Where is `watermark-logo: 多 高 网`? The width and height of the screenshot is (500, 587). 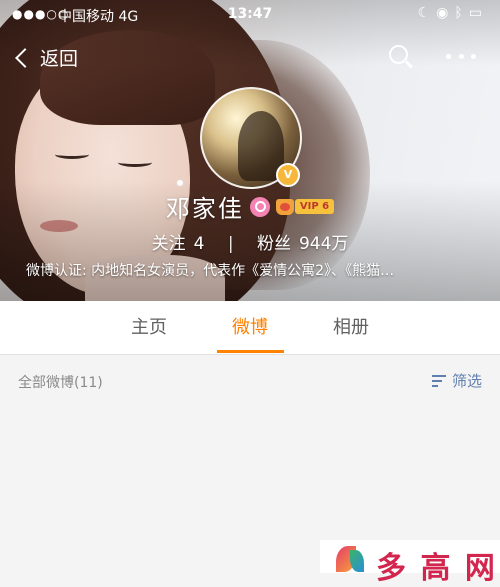 watermark-logo: 多 高 网 is located at coordinates (410, 563).